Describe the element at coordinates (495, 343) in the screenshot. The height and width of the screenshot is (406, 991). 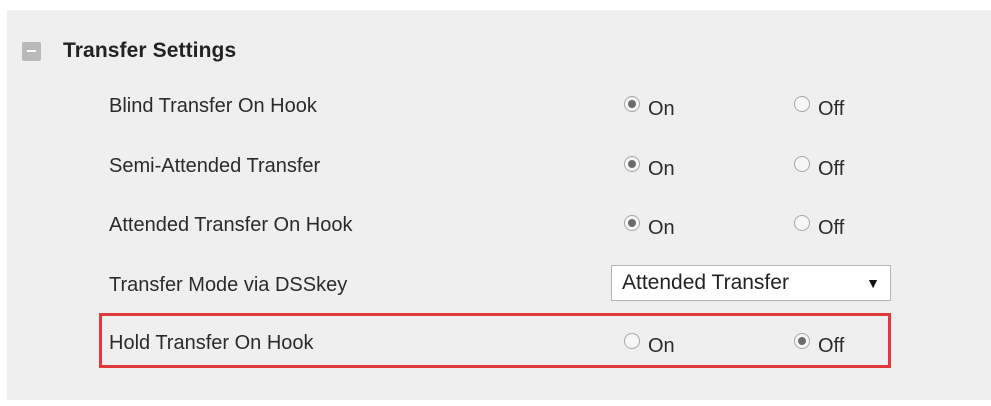
I see `setting-row-hold-transfer: Hold Transfer On Hook On Off` at that location.